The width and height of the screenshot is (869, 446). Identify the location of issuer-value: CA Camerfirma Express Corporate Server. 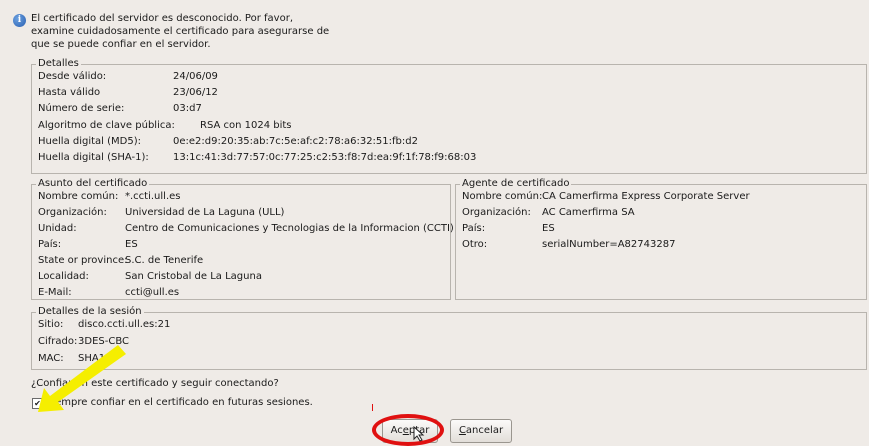
(646, 196).